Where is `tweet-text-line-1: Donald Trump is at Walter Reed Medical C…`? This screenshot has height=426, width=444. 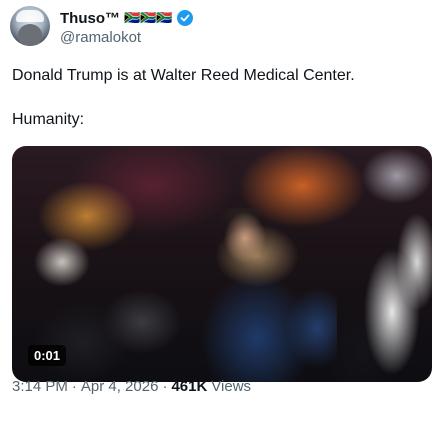
tweet-text-line-1: Donald Trump is at Walter Reed Medical C… is located at coordinates (183, 75).